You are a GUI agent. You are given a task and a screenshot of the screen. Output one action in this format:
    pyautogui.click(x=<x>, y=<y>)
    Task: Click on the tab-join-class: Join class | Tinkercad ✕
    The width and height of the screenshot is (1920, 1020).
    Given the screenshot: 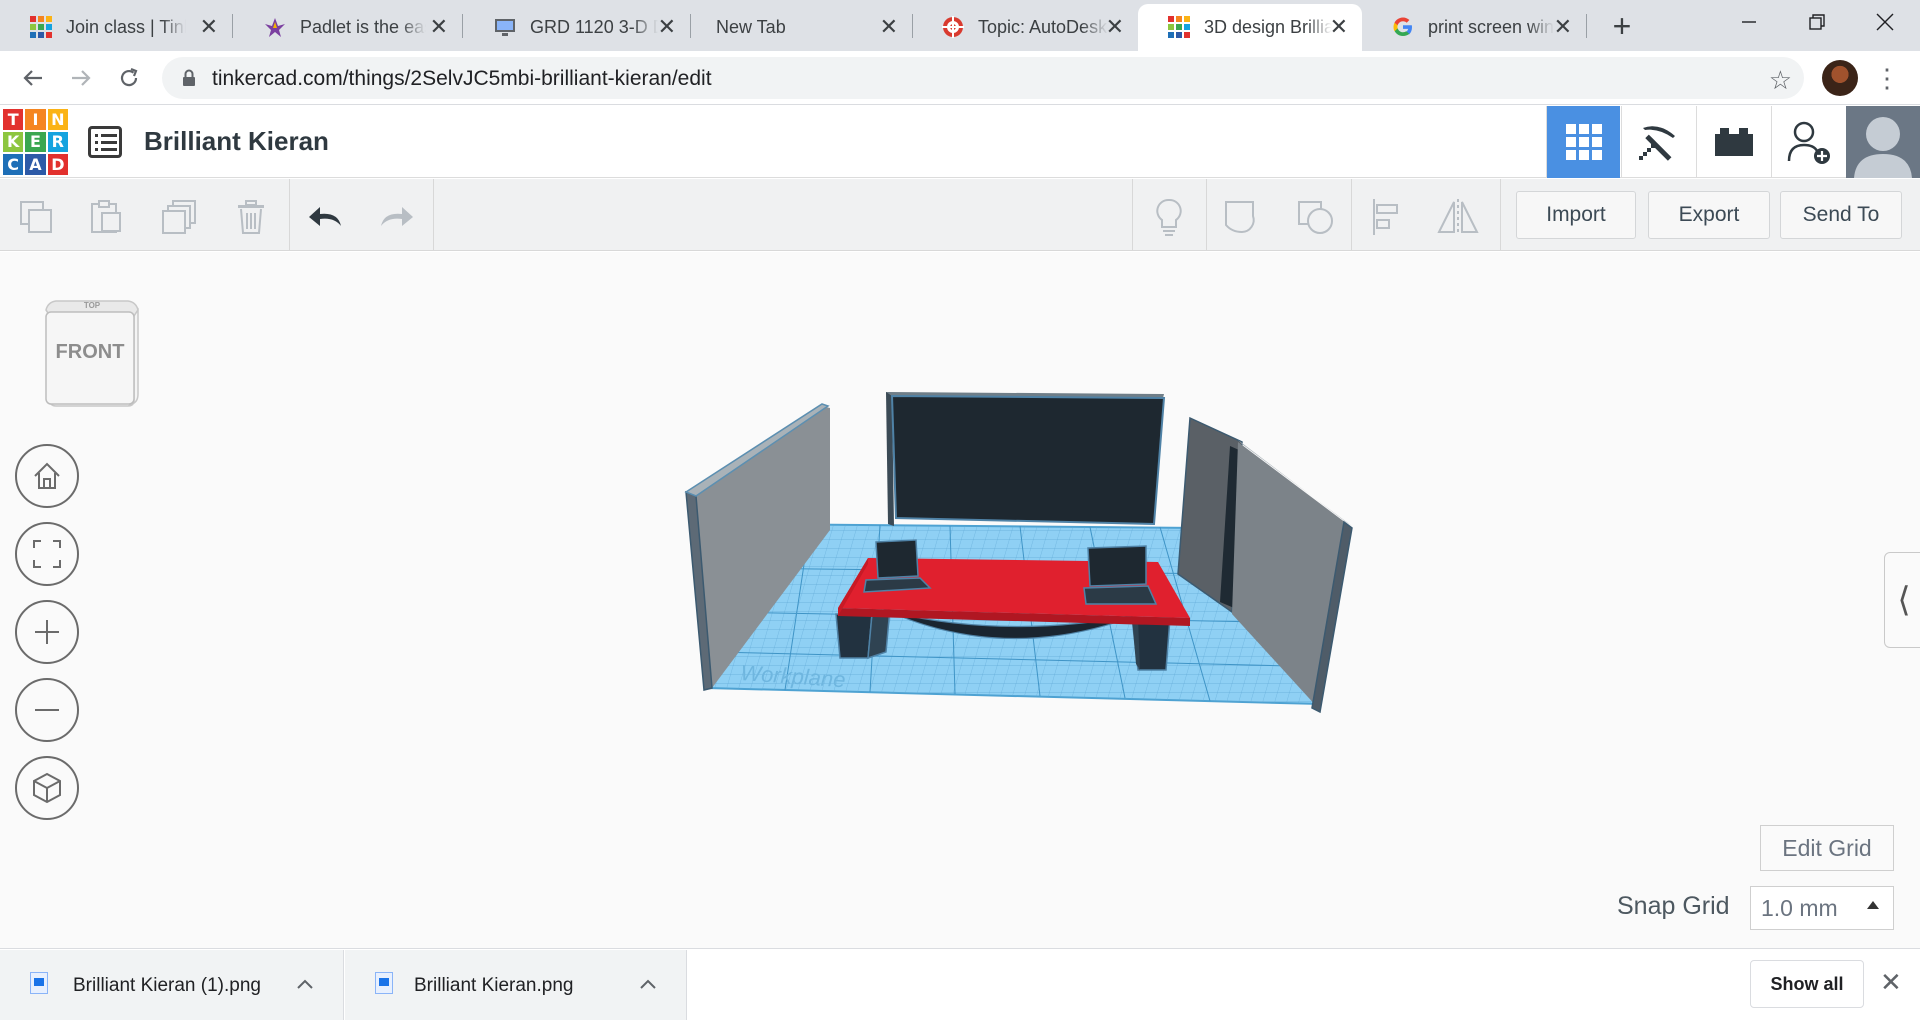 What is the action you would take?
    pyautogui.click(x=116, y=27)
    